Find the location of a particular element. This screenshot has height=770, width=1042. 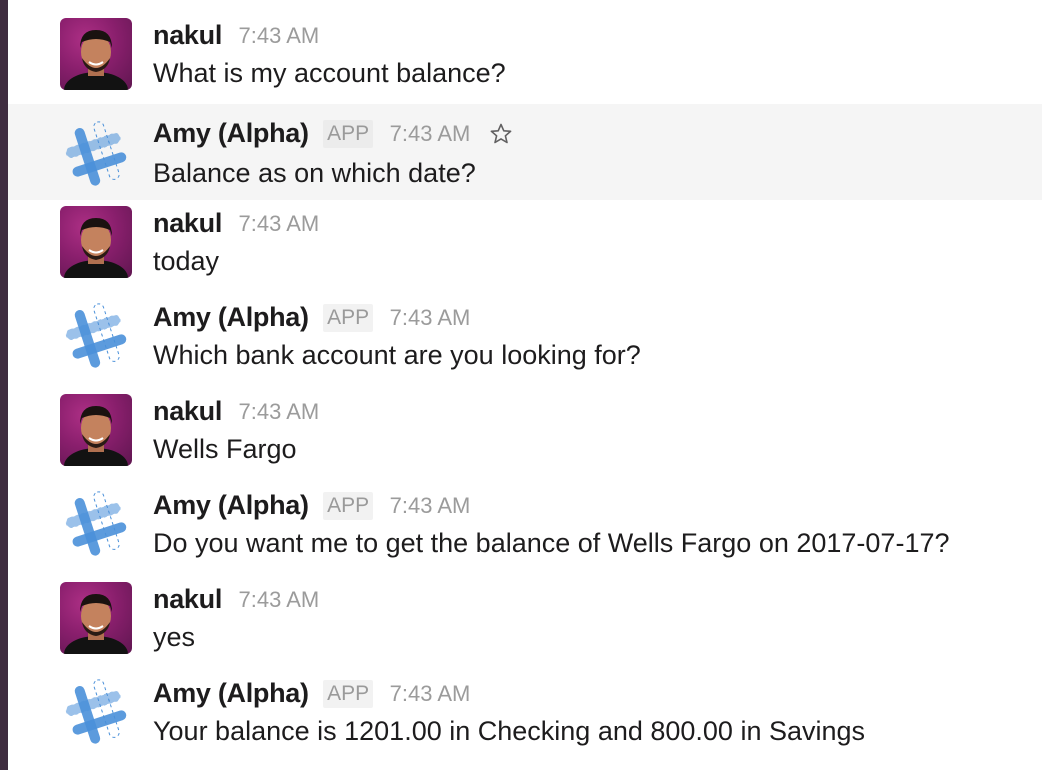

message-text: Balance as on which date? is located at coordinates (314, 173).